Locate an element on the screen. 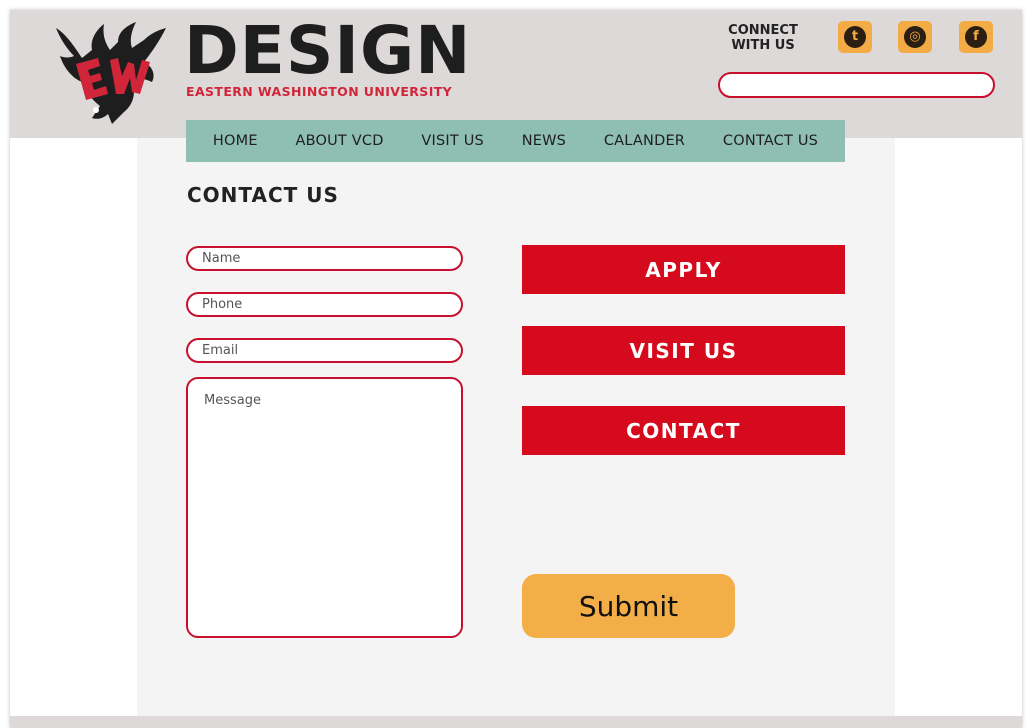 This screenshot has width=1032, height=728. facebook-button: f is located at coordinates (976, 37).